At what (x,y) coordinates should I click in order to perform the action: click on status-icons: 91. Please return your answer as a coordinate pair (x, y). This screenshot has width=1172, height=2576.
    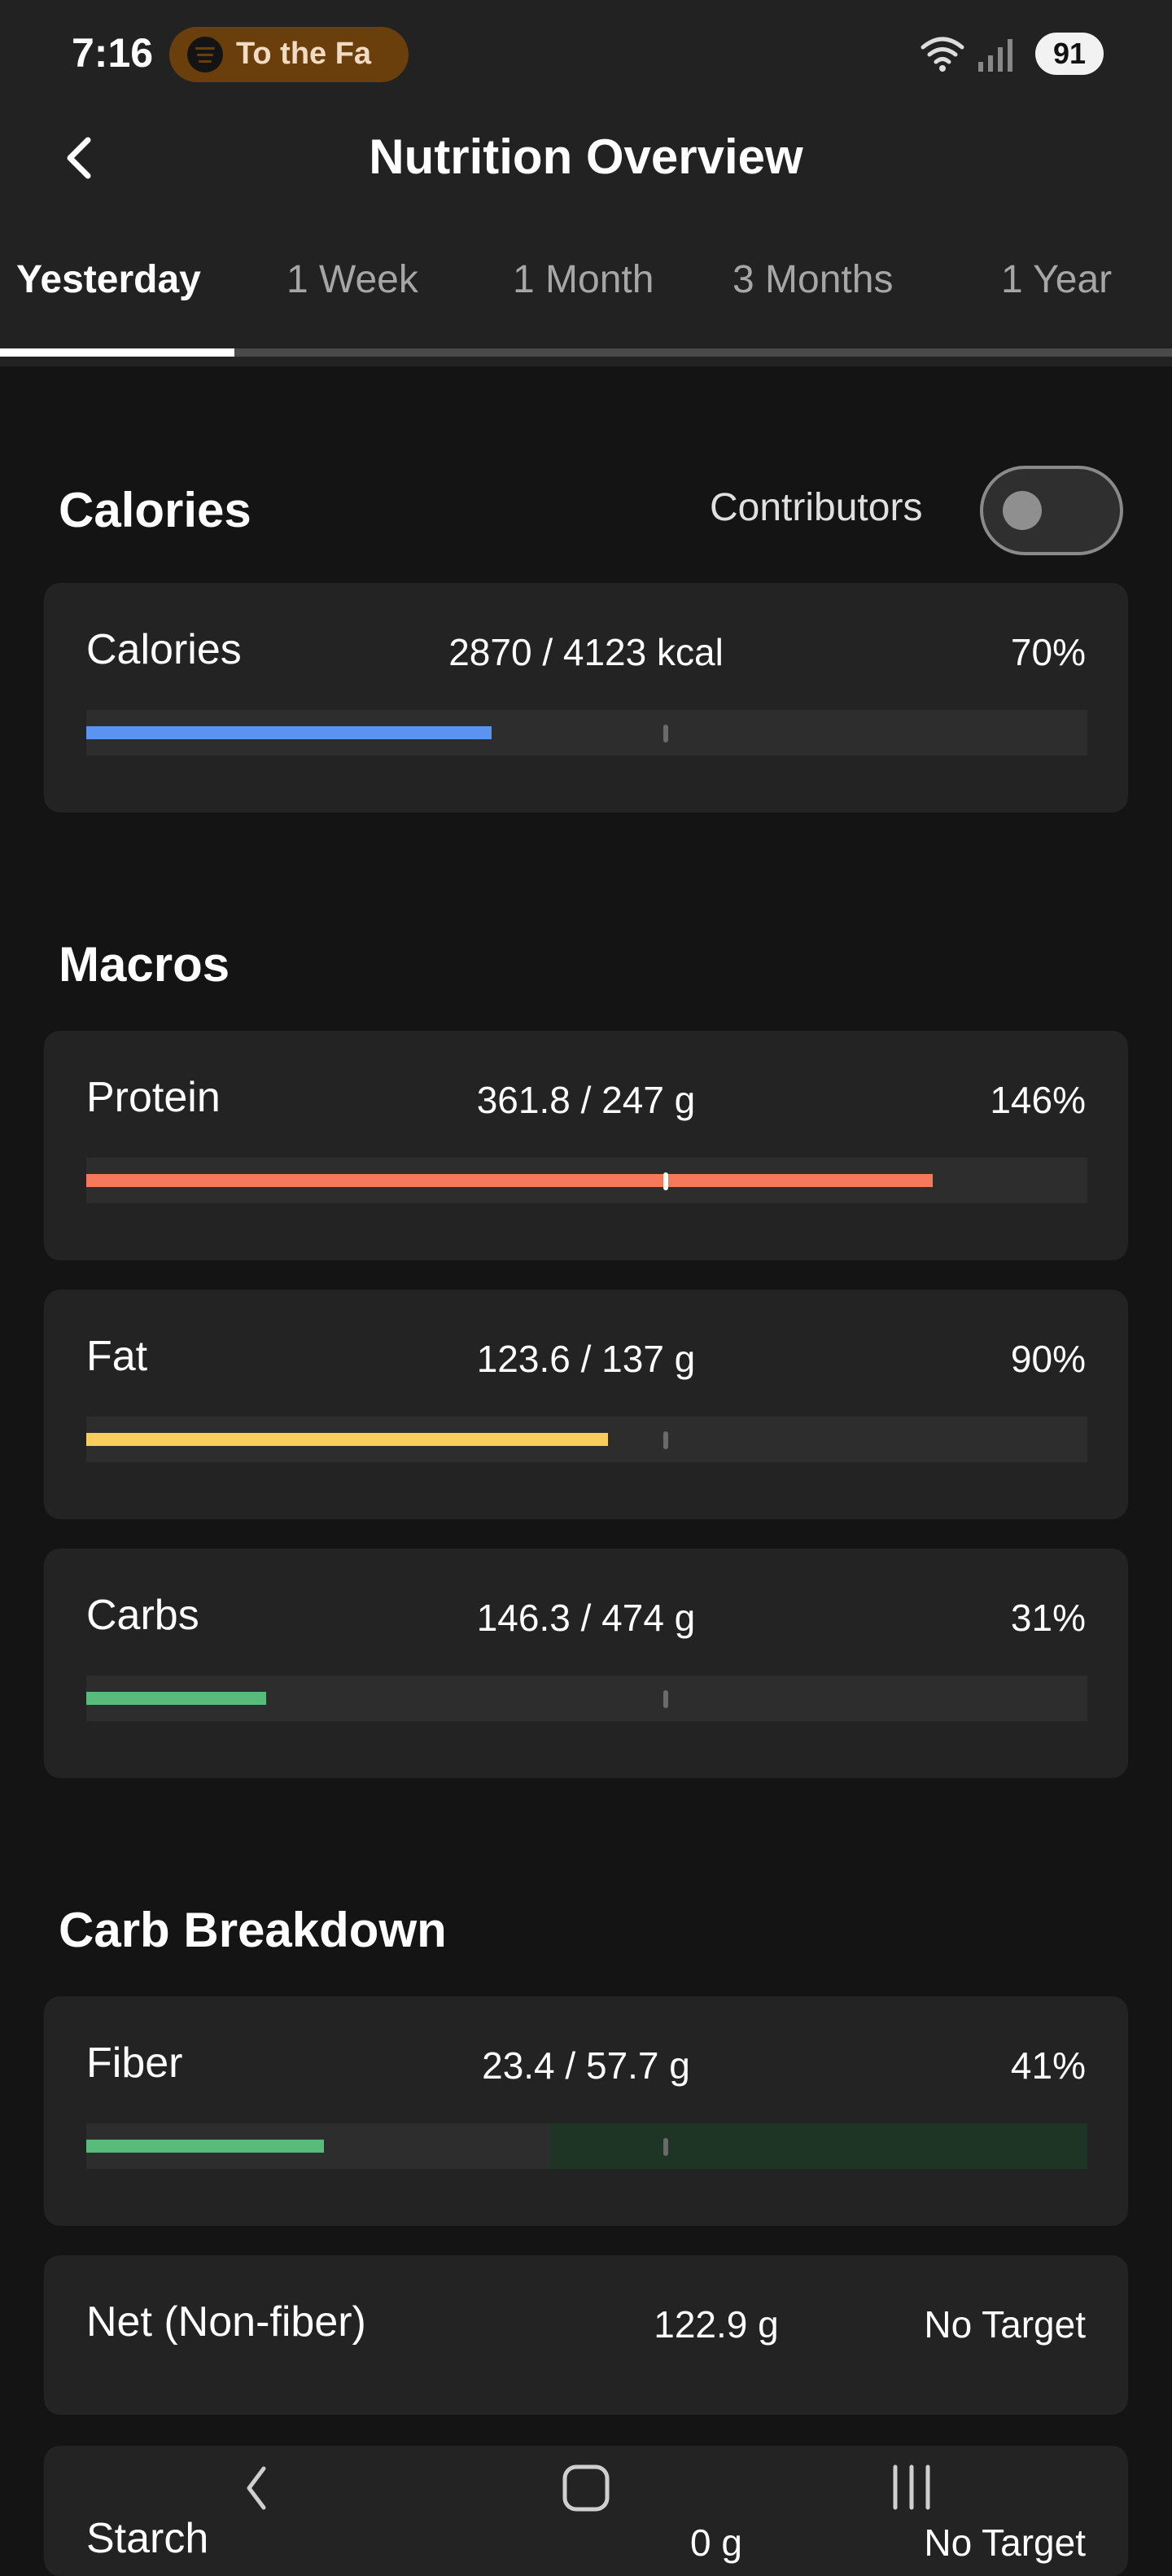
    Looking at the image, I should click on (982, 55).